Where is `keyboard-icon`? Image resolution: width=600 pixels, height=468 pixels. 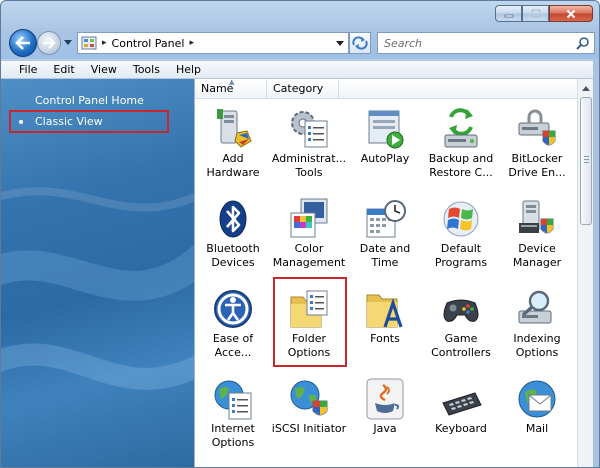
keyboard-icon is located at coordinates (462, 404).